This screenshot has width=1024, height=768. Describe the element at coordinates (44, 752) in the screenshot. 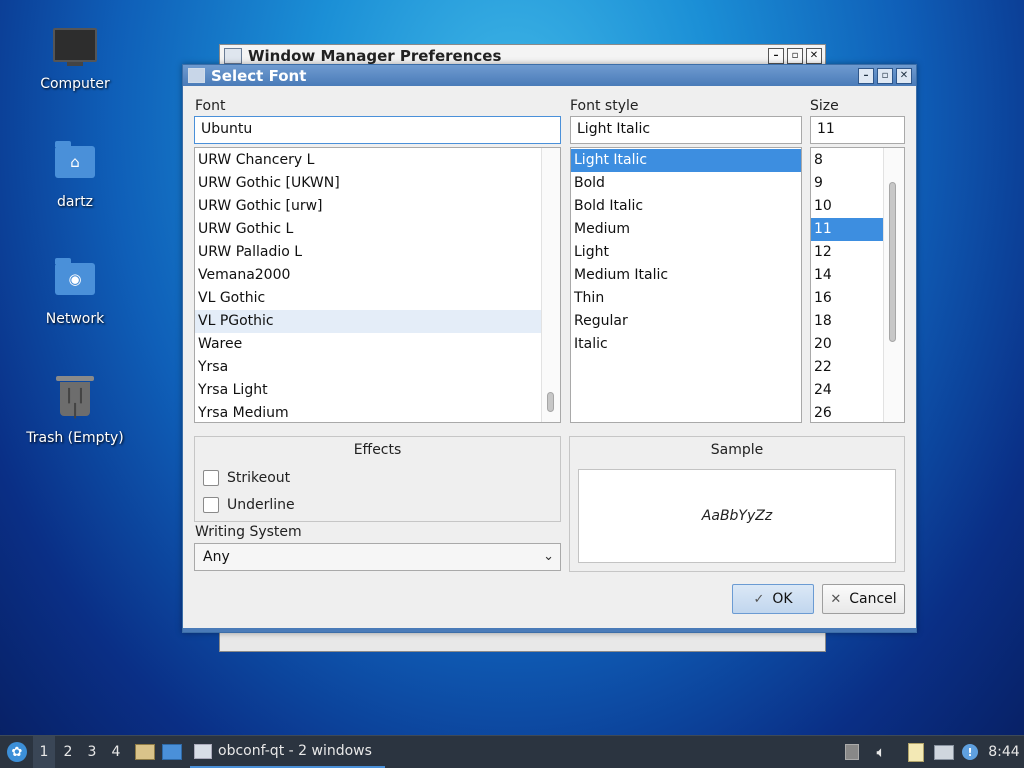

I see `desktop-switch-1: 1` at that location.